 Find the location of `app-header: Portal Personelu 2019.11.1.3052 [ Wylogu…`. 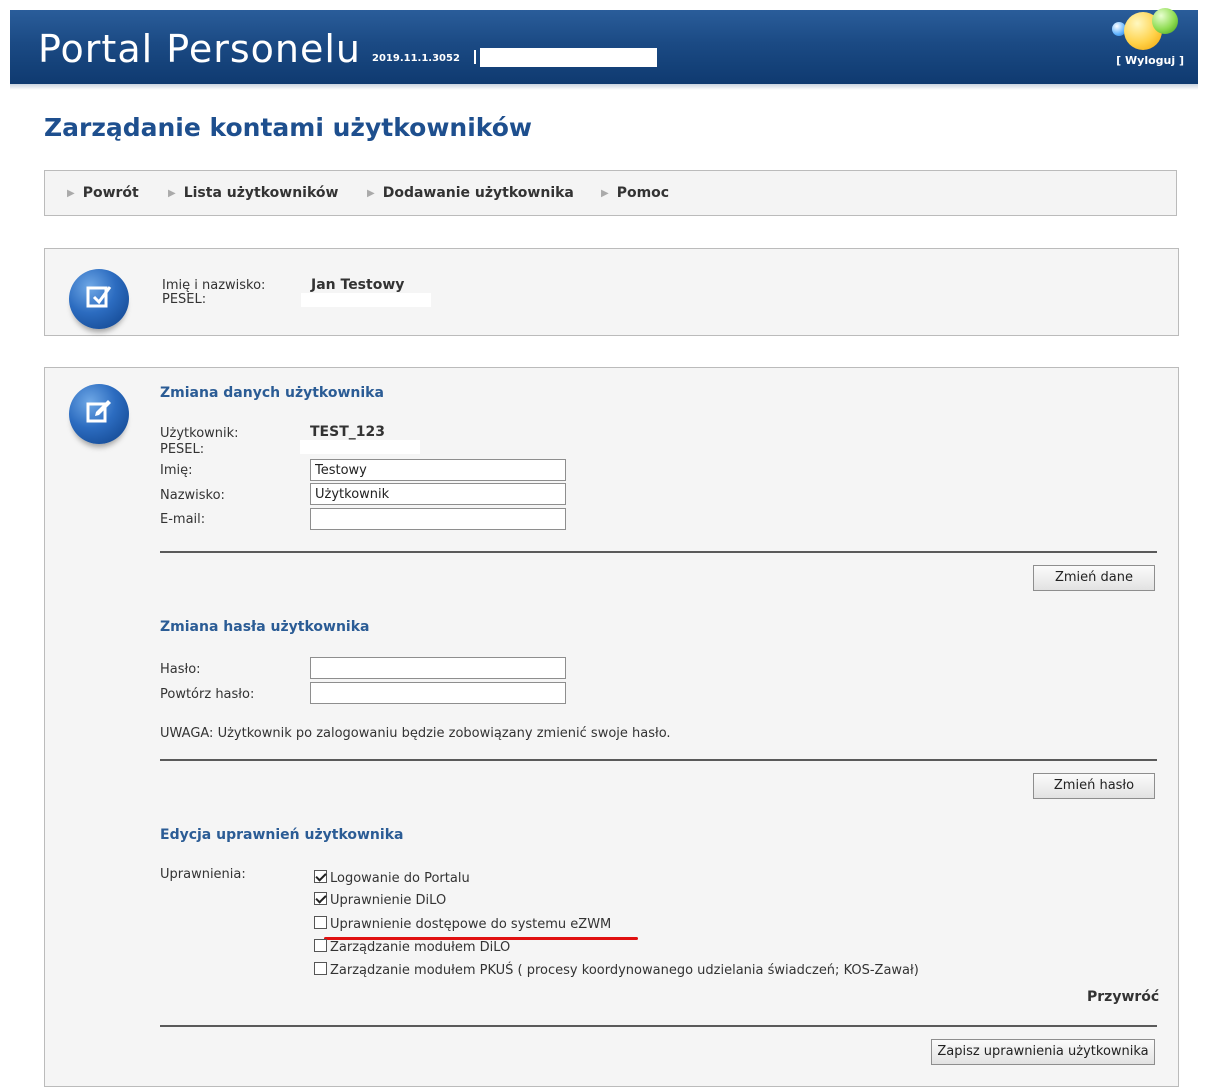

app-header: Portal Personelu 2019.11.1.3052 [ Wylogu… is located at coordinates (604, 46).